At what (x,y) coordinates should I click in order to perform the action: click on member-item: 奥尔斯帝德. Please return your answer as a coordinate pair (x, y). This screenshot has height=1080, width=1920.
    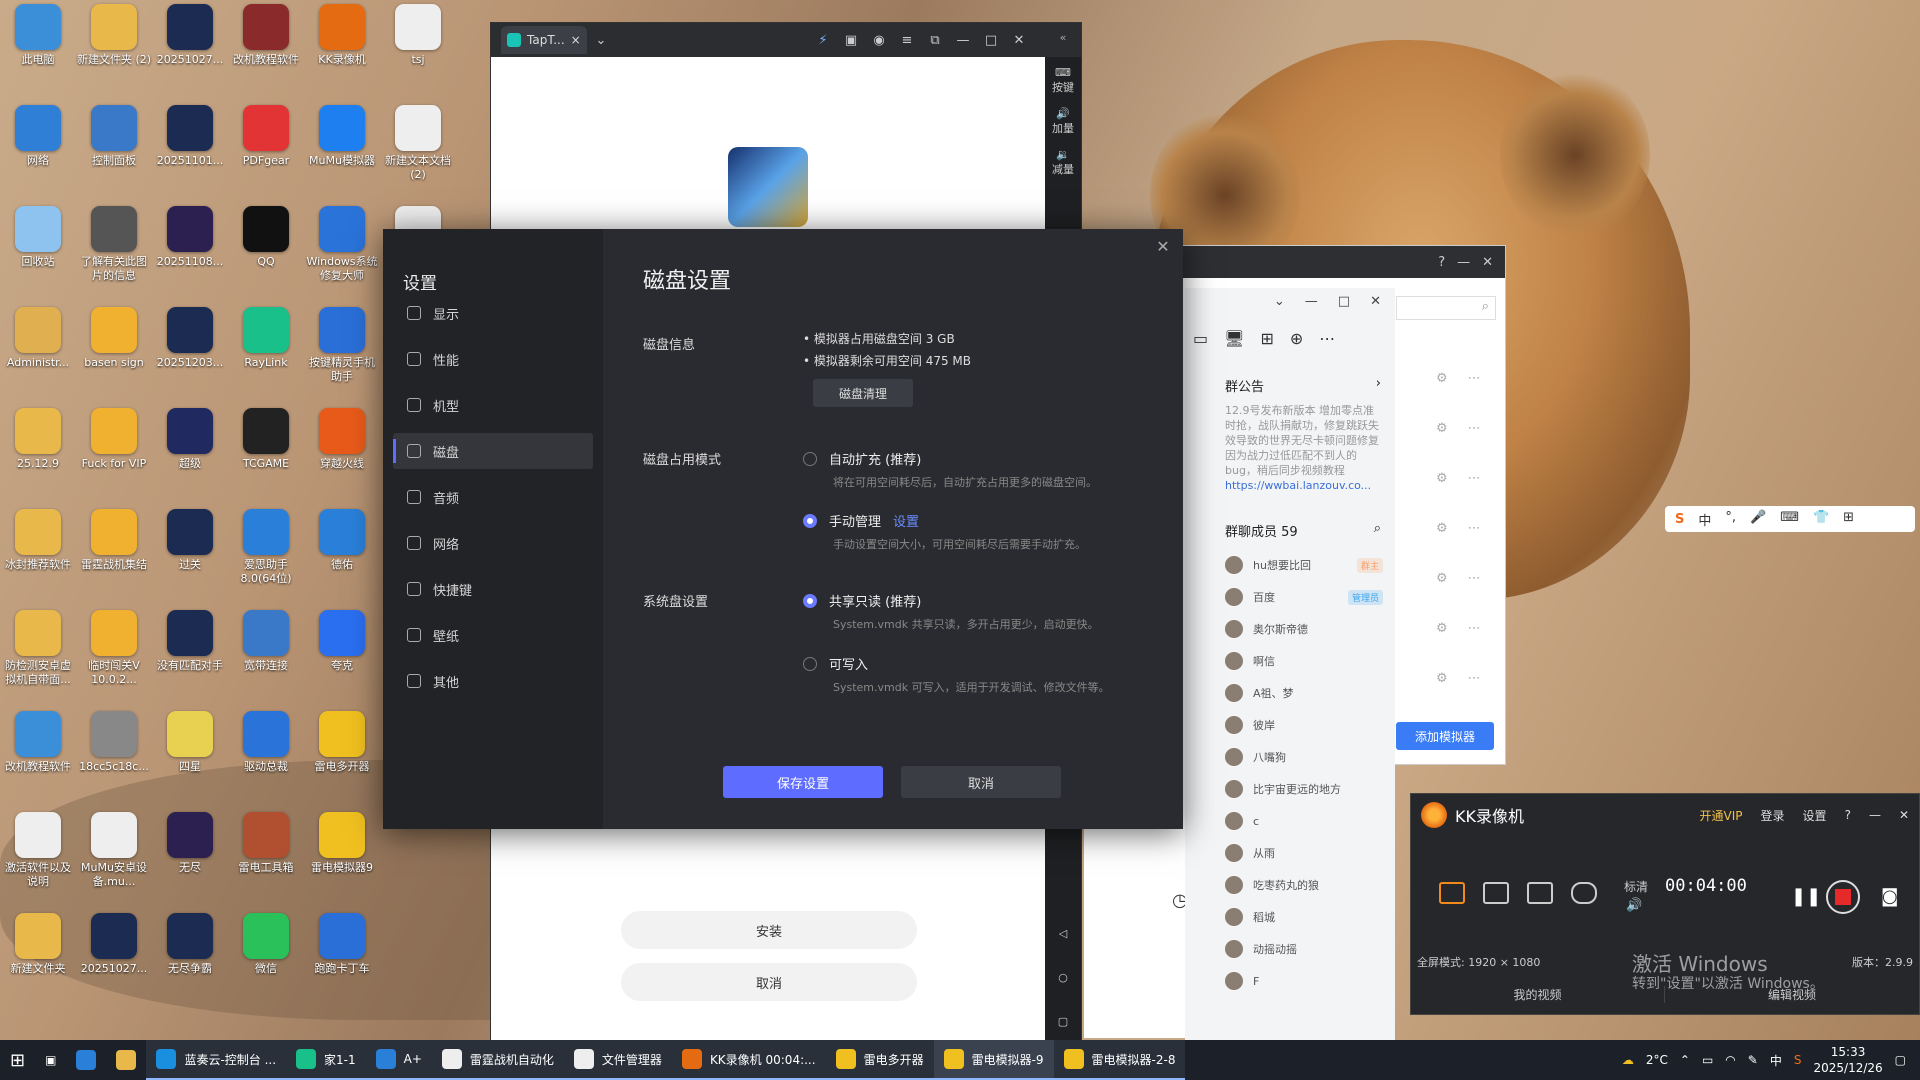
    Looking at the image, I should click on (1290, 629).